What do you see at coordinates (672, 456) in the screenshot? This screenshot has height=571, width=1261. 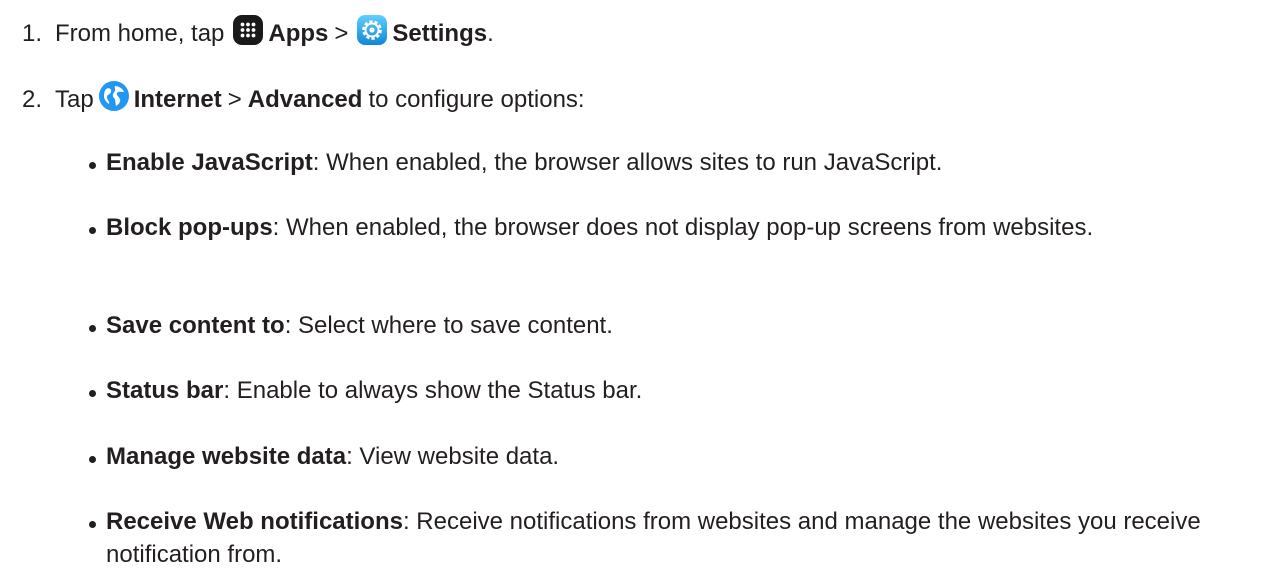 I see `list-item: Manage website data: View website data.` at bounding box center [672, 456].